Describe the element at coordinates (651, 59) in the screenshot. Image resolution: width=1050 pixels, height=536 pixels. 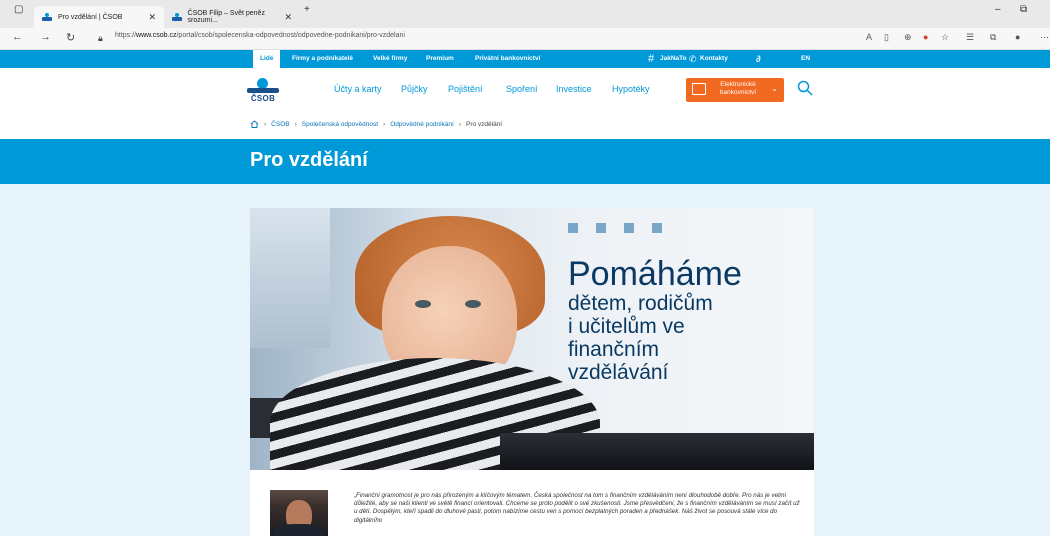
I see `hashtag-icon: #` at that location.